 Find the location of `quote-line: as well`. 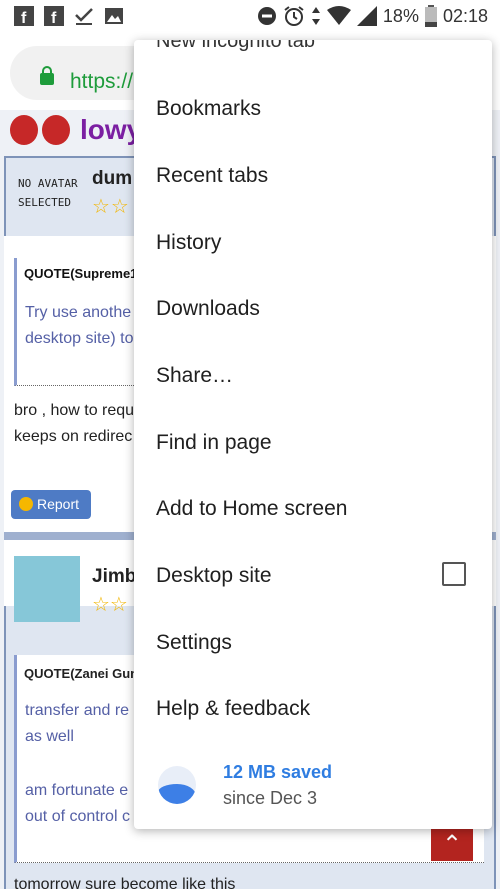

quote-line: as well is located at coordinates (49, 736).